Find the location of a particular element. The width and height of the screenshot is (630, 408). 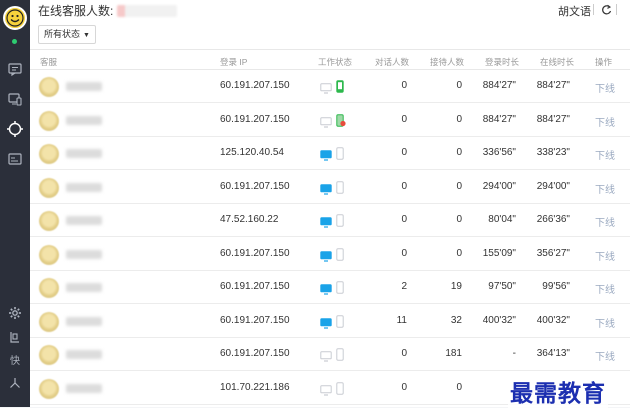

refresh-icon is located at coordinates (606, 12).